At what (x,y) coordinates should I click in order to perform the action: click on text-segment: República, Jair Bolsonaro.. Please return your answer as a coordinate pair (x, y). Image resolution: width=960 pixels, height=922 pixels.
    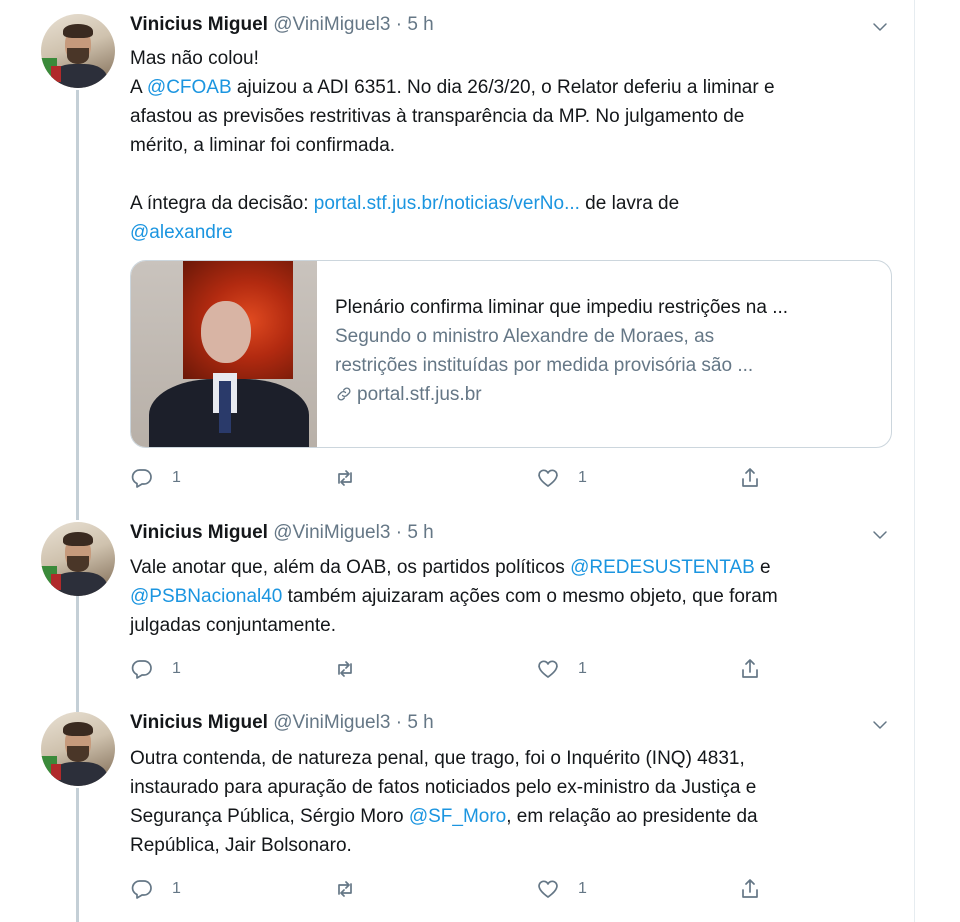
    Looking at the image, I should click on (241, 845).